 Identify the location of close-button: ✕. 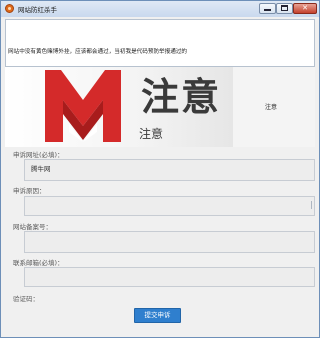
(305, 8).